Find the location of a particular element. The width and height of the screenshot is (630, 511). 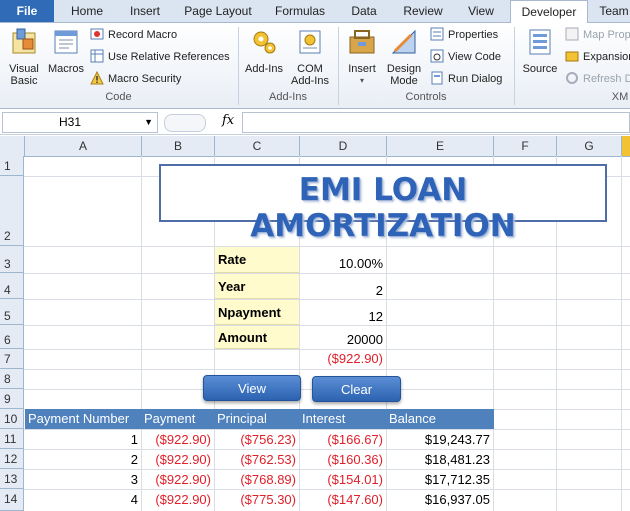

table-header-interest: Interest is located at coordinates (343, 419).